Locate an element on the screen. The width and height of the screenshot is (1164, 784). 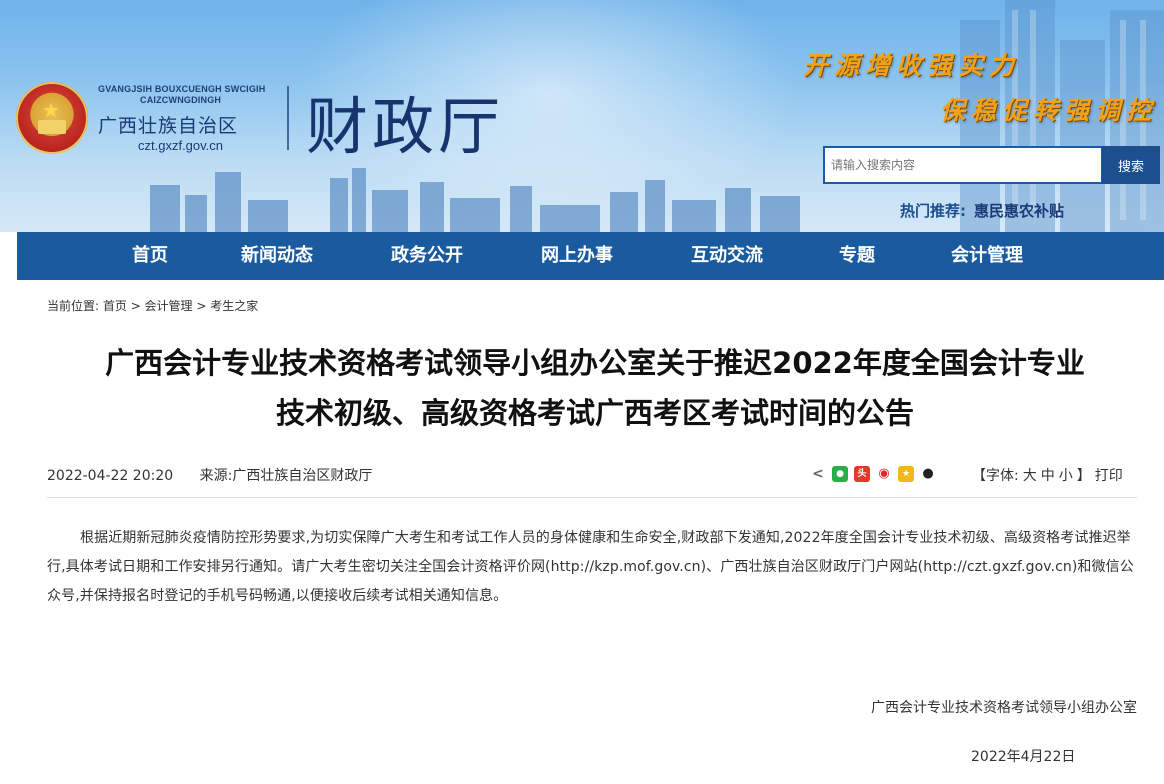
region-name: 广西壮族自治区 is located at coordinates (168, 126).